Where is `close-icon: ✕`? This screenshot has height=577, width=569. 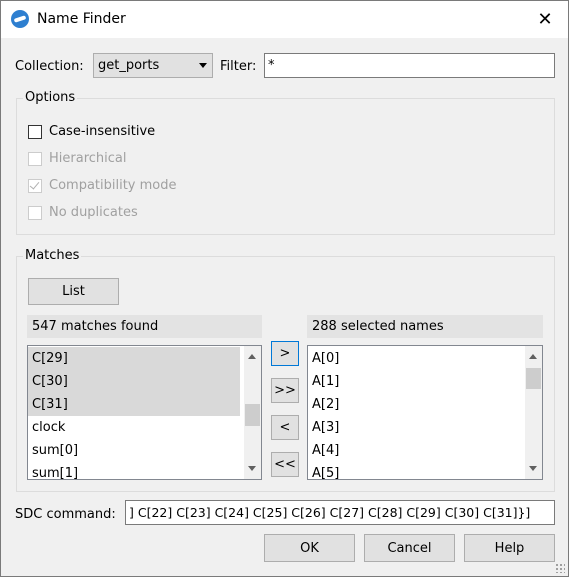 close-icon: ✕ is located at coordinates (545, 19).